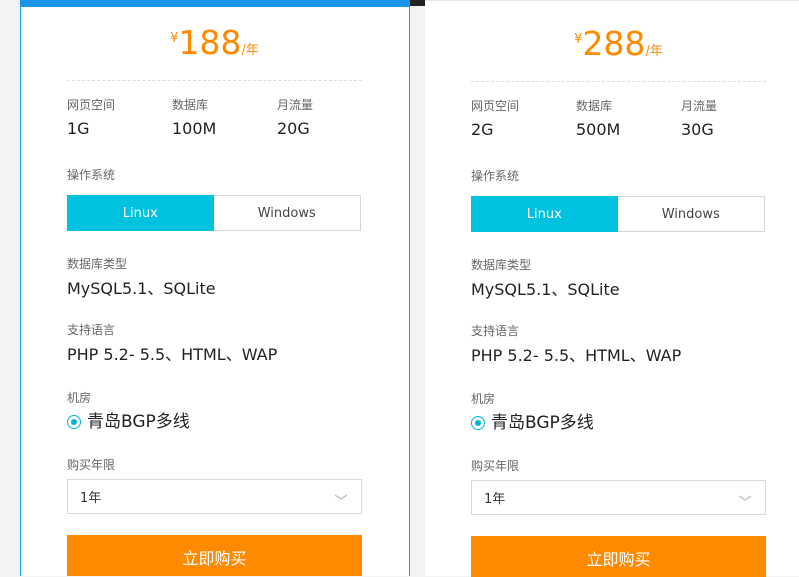 This screenshot has height=577, width=799. What do you see at coordinates (482, 129) in the screenshot?
I see `spec-value: 2G` at bounding box center [482, 129].